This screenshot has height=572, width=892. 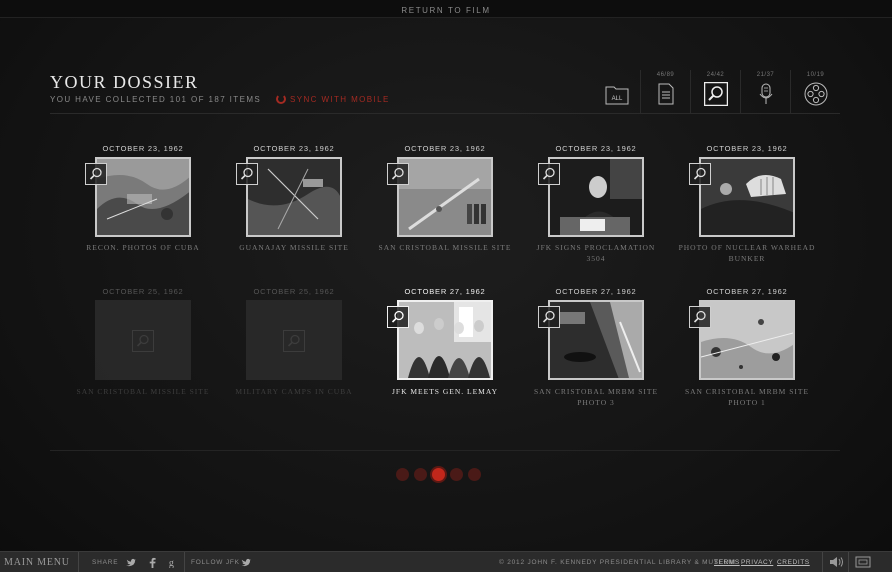 I want to click on item-caption: SAN CRISTOBAL MRBM SITE PHOTO 1, so click(x=747, y=397).